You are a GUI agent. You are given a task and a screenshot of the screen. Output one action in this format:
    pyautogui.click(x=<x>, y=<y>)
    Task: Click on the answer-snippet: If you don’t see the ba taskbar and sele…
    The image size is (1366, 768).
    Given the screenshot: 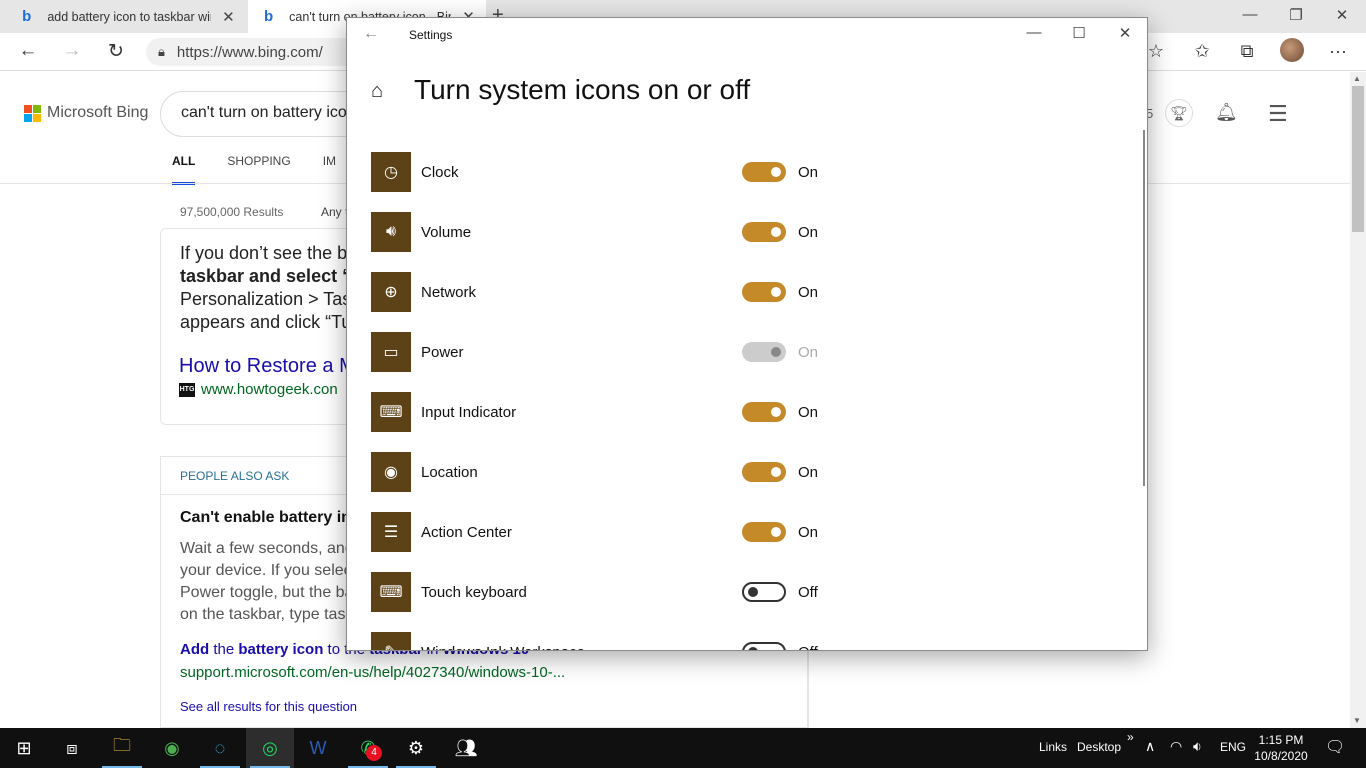 What is the action you would take?
    pyautogui.click(x=265, y=288)
    